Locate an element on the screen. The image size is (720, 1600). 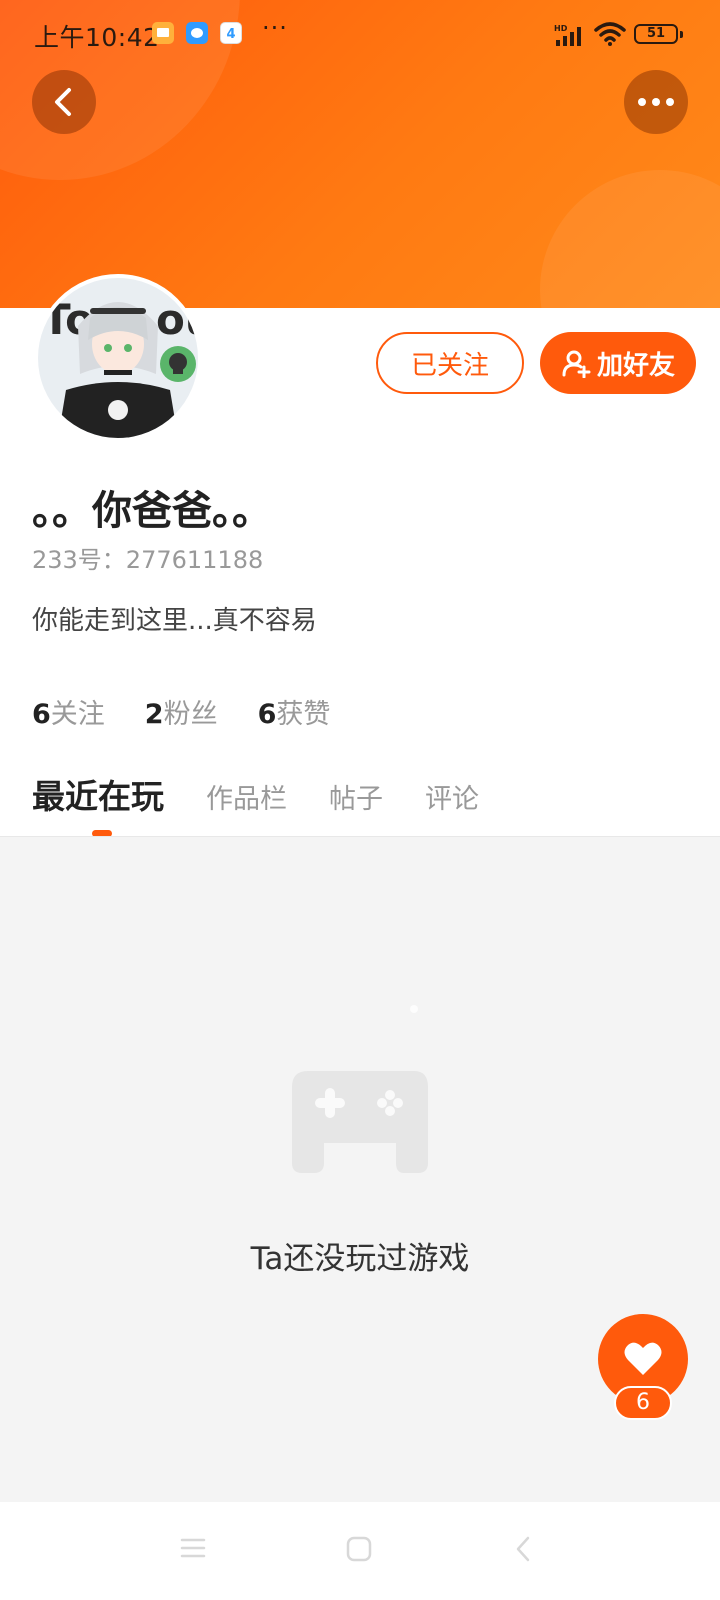
svg-text: HD is located at coordinates (561, 28).